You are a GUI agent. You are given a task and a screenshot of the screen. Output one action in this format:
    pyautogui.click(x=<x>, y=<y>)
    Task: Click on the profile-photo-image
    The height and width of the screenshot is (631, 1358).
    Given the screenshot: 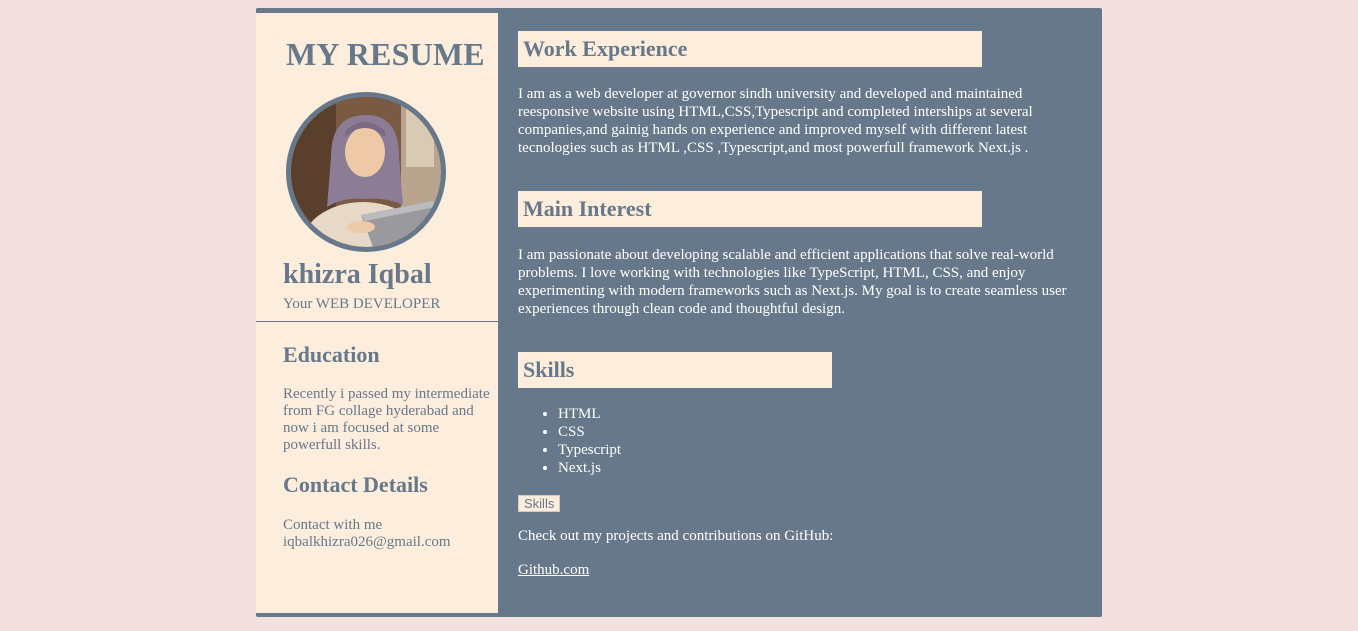 What is the action you would take?
    pyautogui.click(x=366, y=172)
    